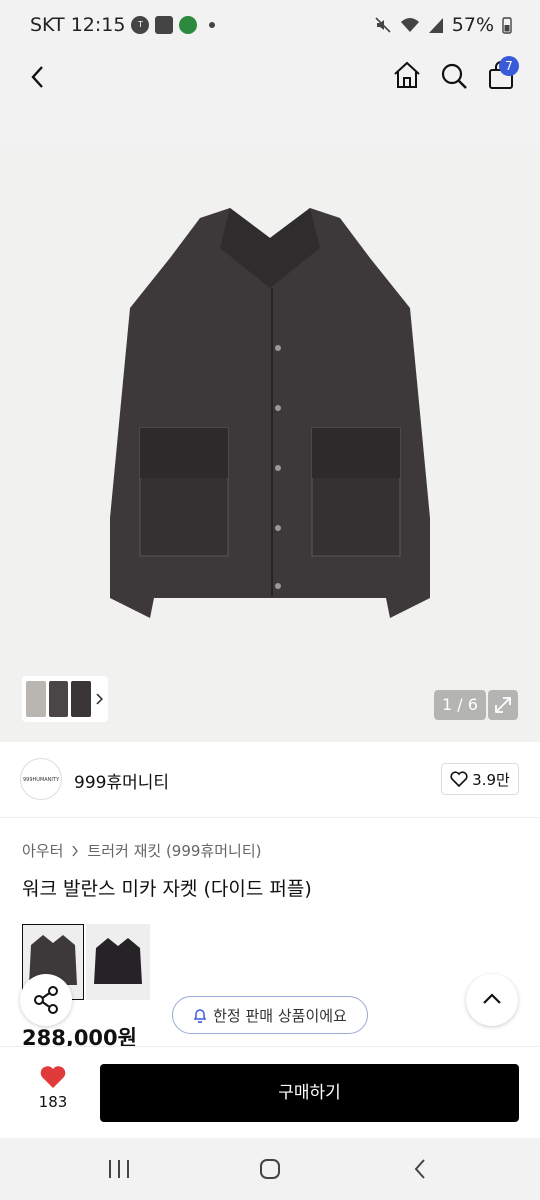 The image size is (540, 1200). I want to click on top-app-bar: 7, so click(270, 99).